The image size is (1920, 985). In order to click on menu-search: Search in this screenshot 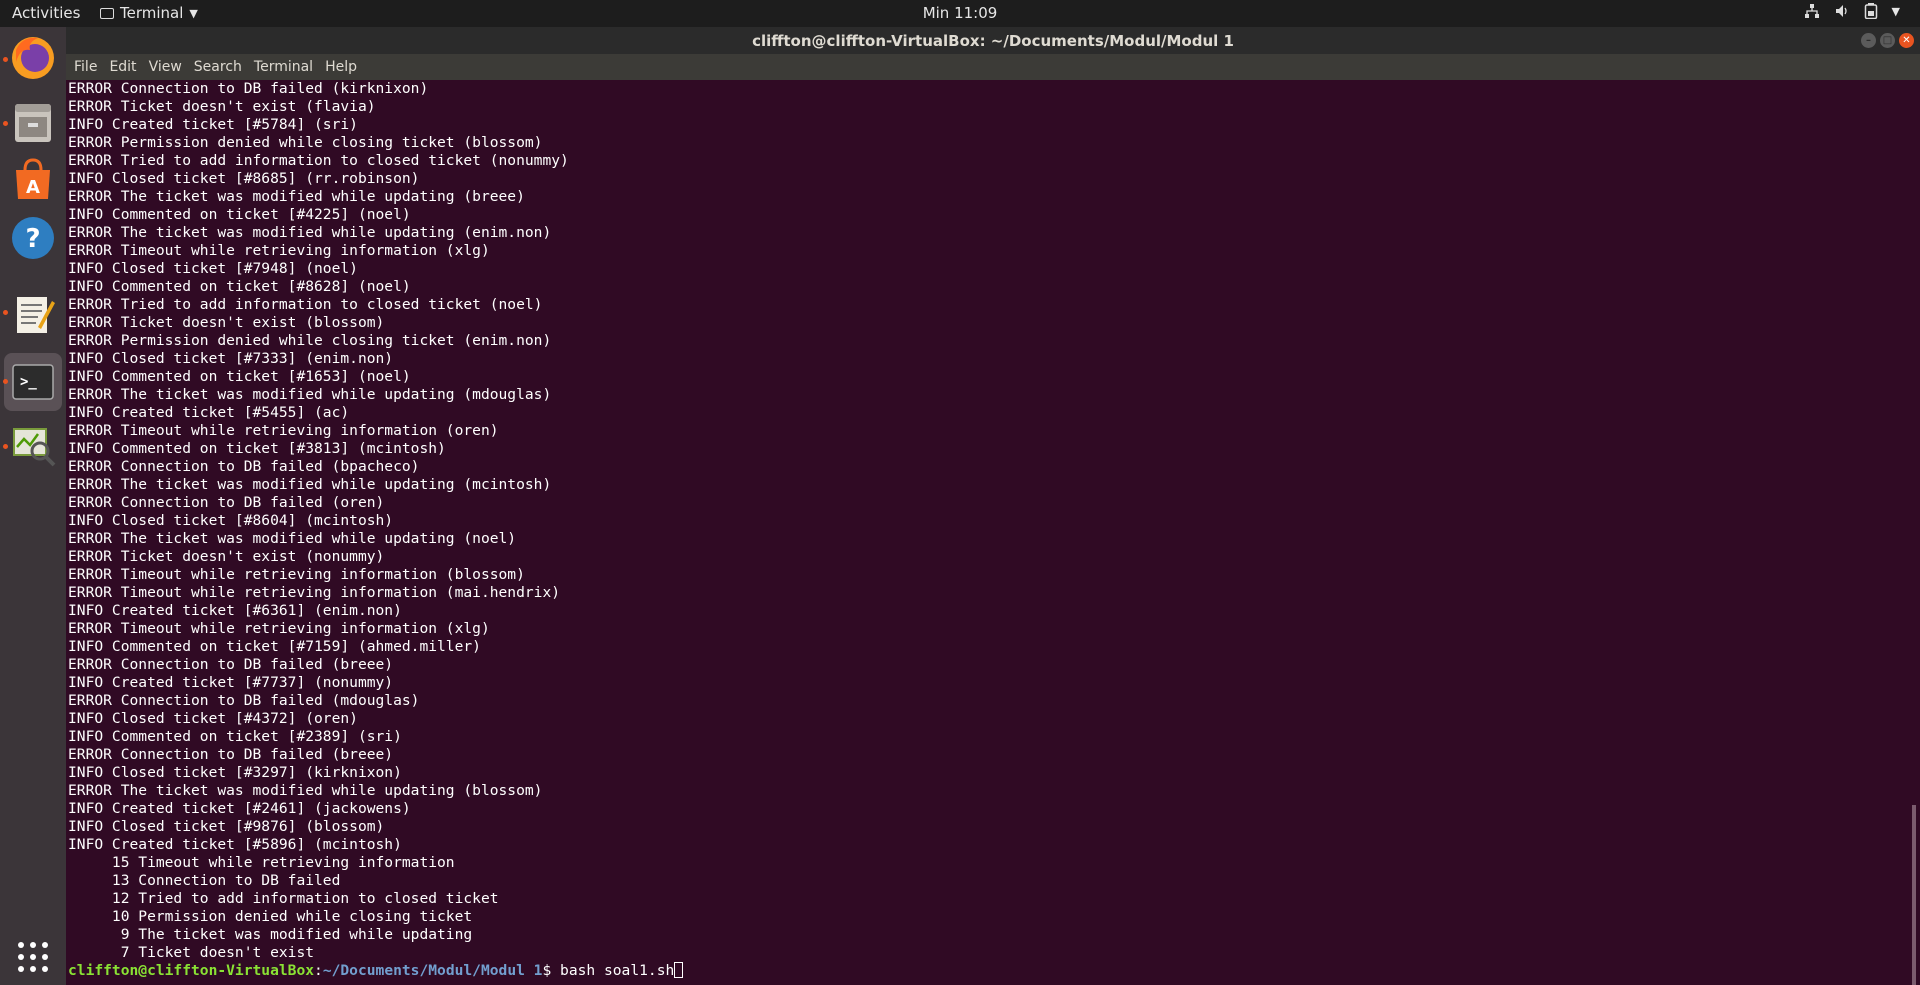, I will do `click(218, 67)`.